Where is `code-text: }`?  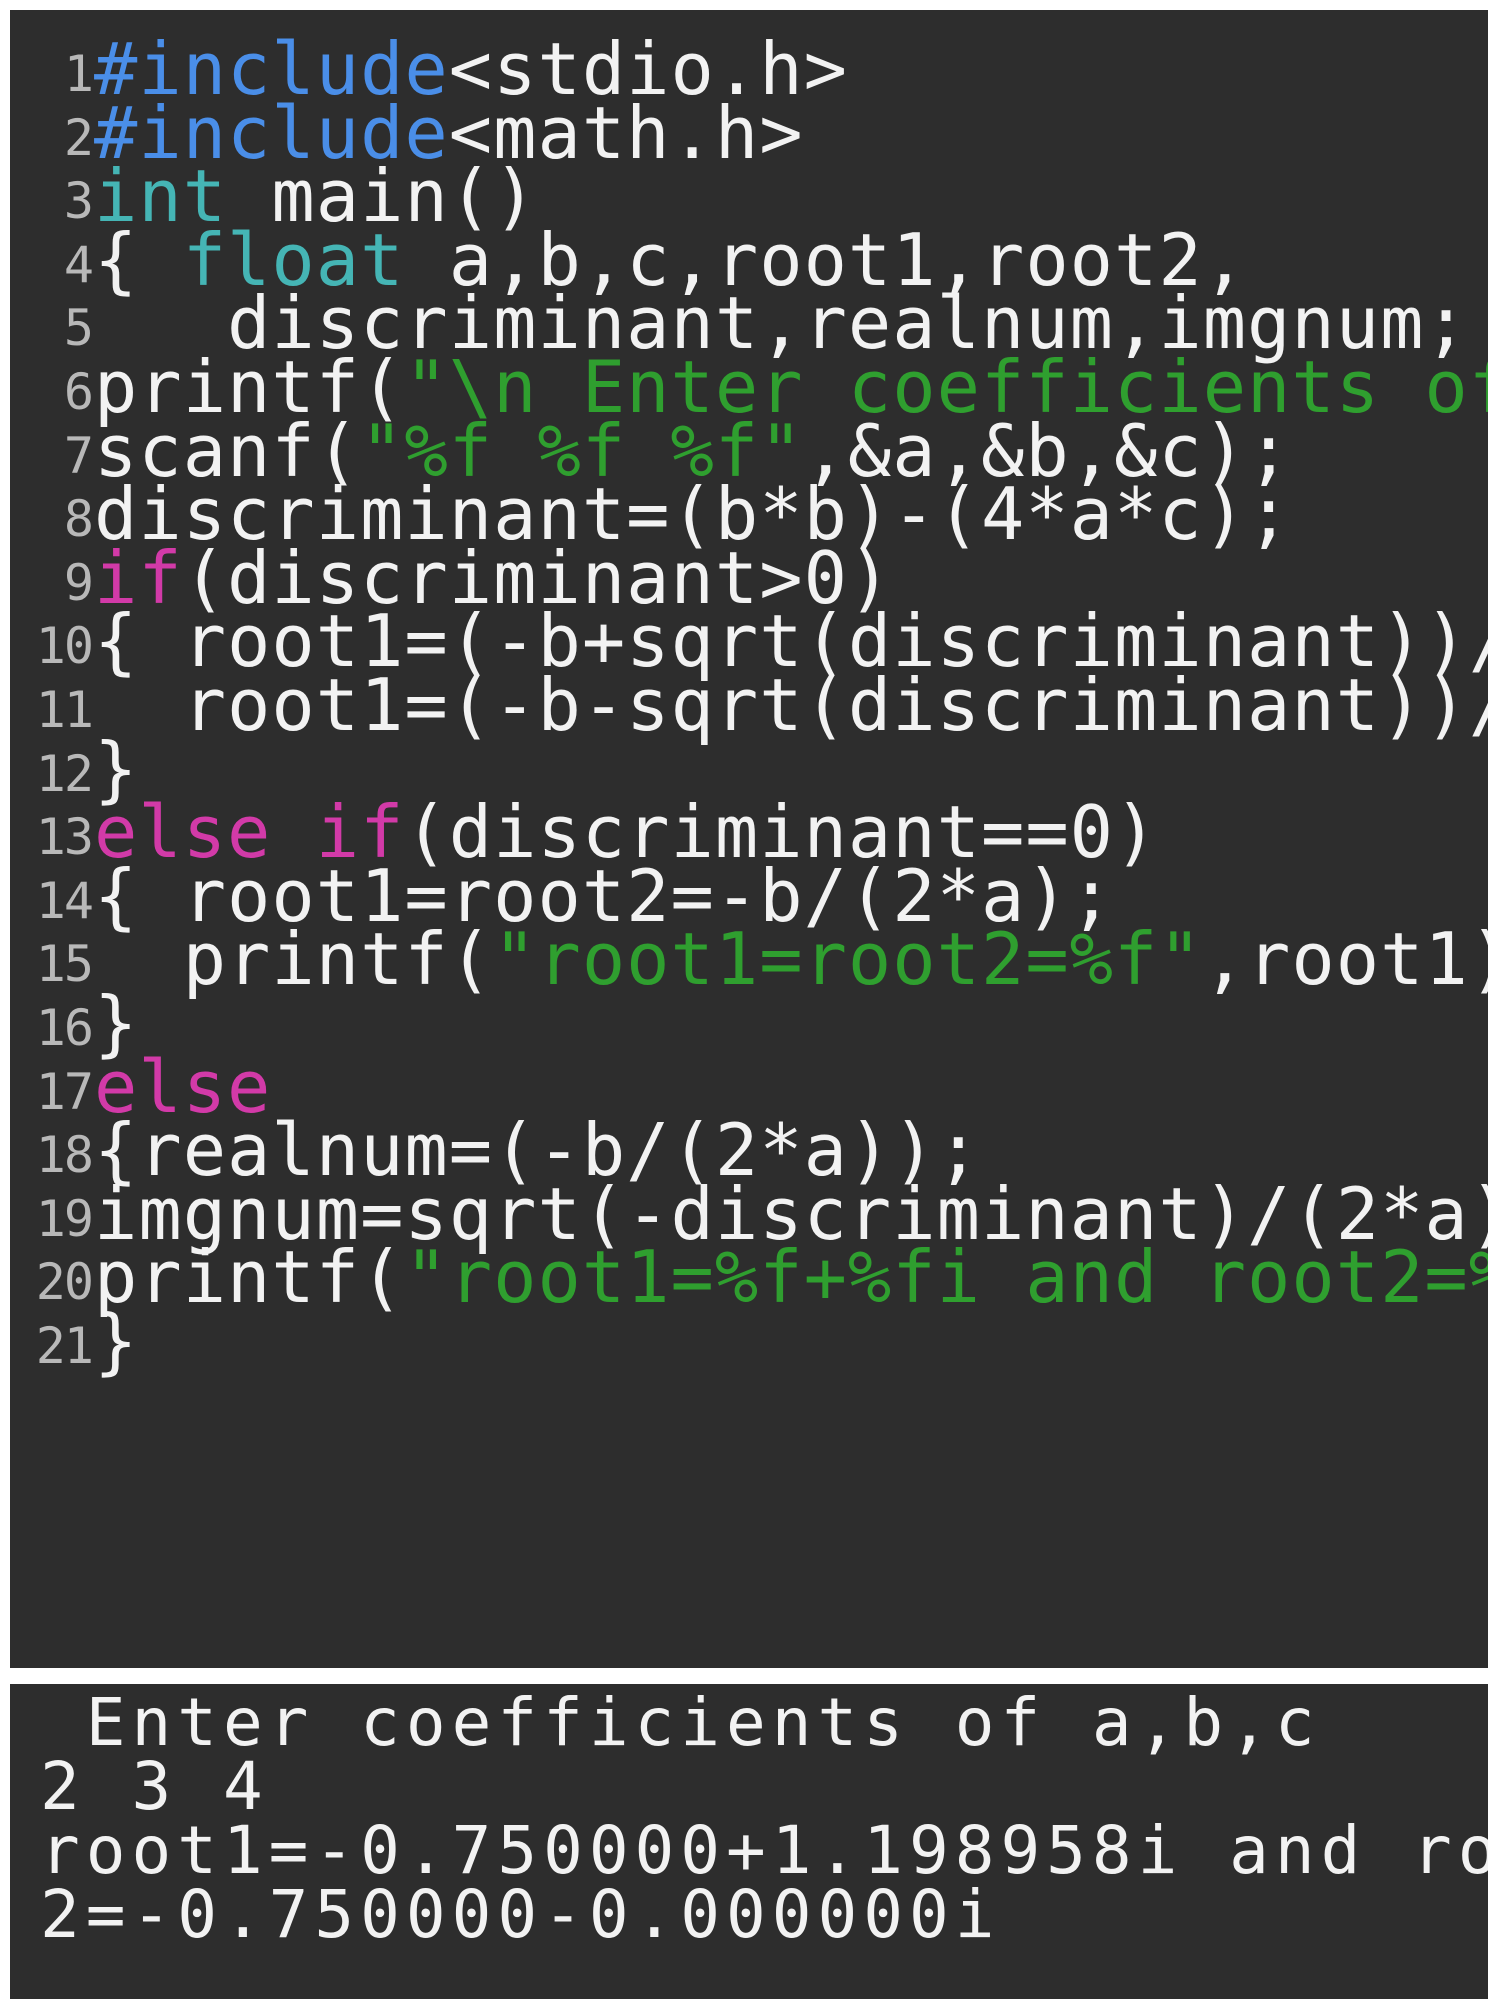 code-text: } is located at coordinates (116, 1341).